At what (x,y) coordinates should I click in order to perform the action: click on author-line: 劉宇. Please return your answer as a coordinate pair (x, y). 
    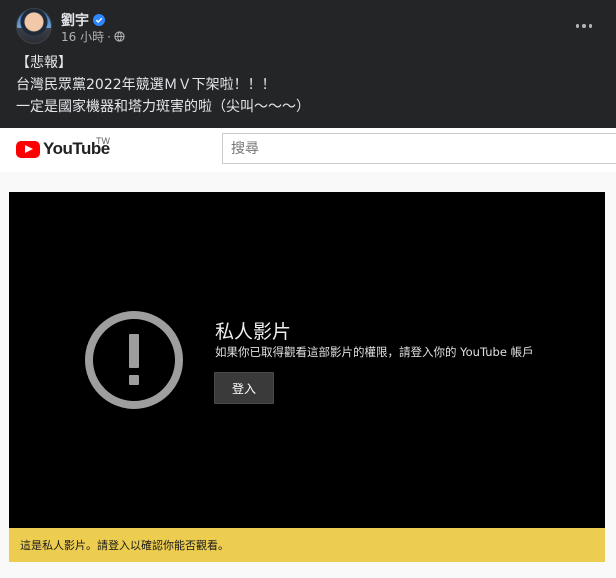
    Looking at the image, I should click on (83, 20).